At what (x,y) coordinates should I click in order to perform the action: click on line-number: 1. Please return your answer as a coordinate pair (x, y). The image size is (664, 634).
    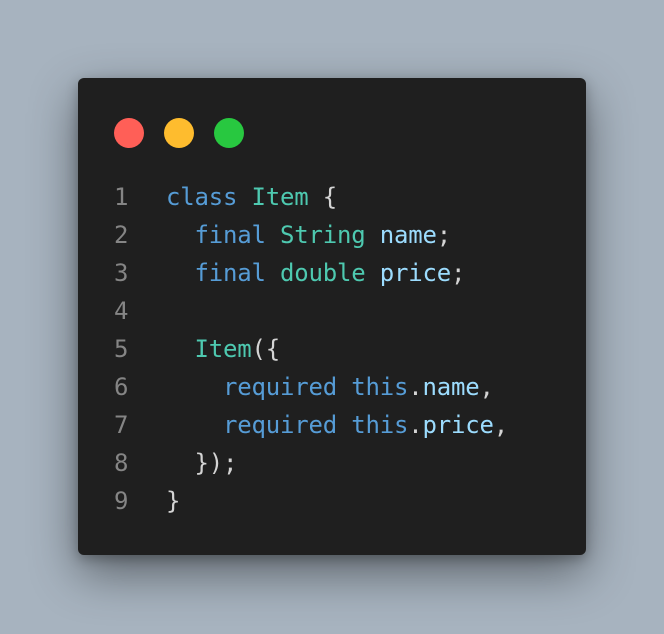
    Looking at the image, I should click on (121, 197).